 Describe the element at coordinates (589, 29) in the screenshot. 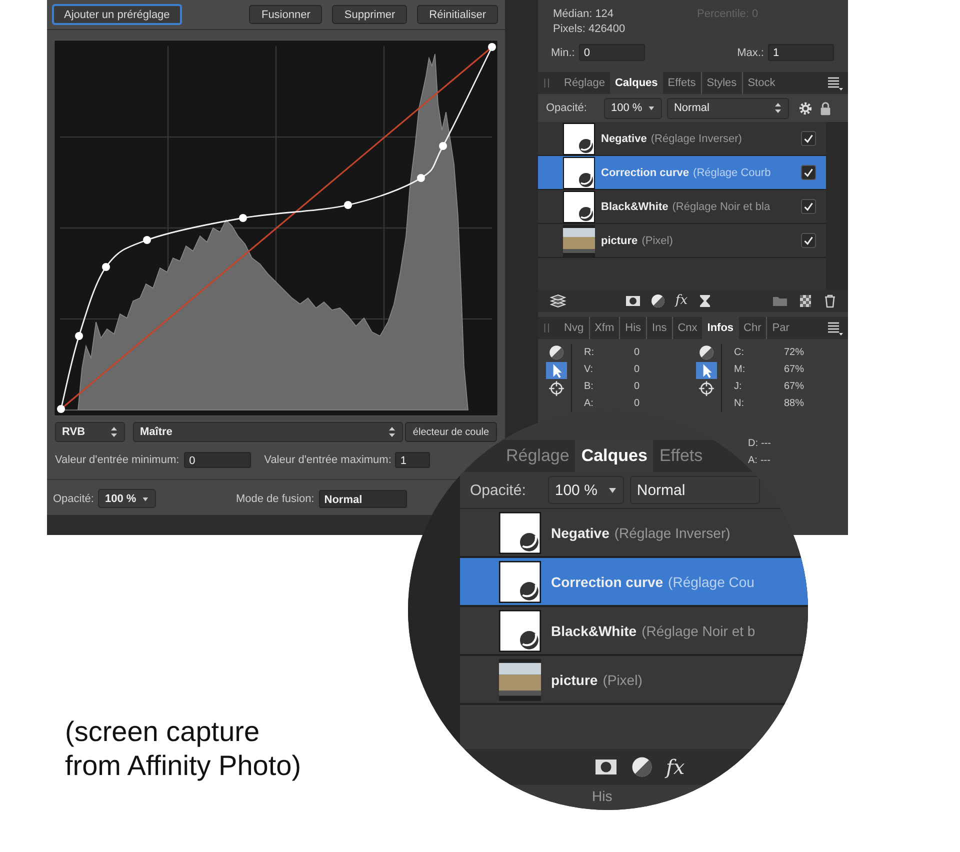

I see `stat-text: Pixels: 426400` at that location.